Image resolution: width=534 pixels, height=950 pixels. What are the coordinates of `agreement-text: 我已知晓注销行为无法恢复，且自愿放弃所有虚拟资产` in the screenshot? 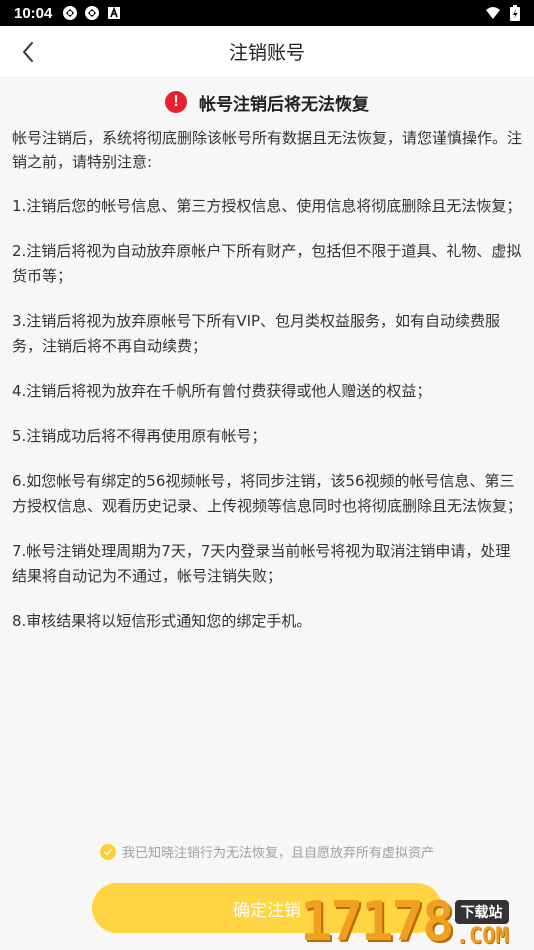 It's located at (277, 853).